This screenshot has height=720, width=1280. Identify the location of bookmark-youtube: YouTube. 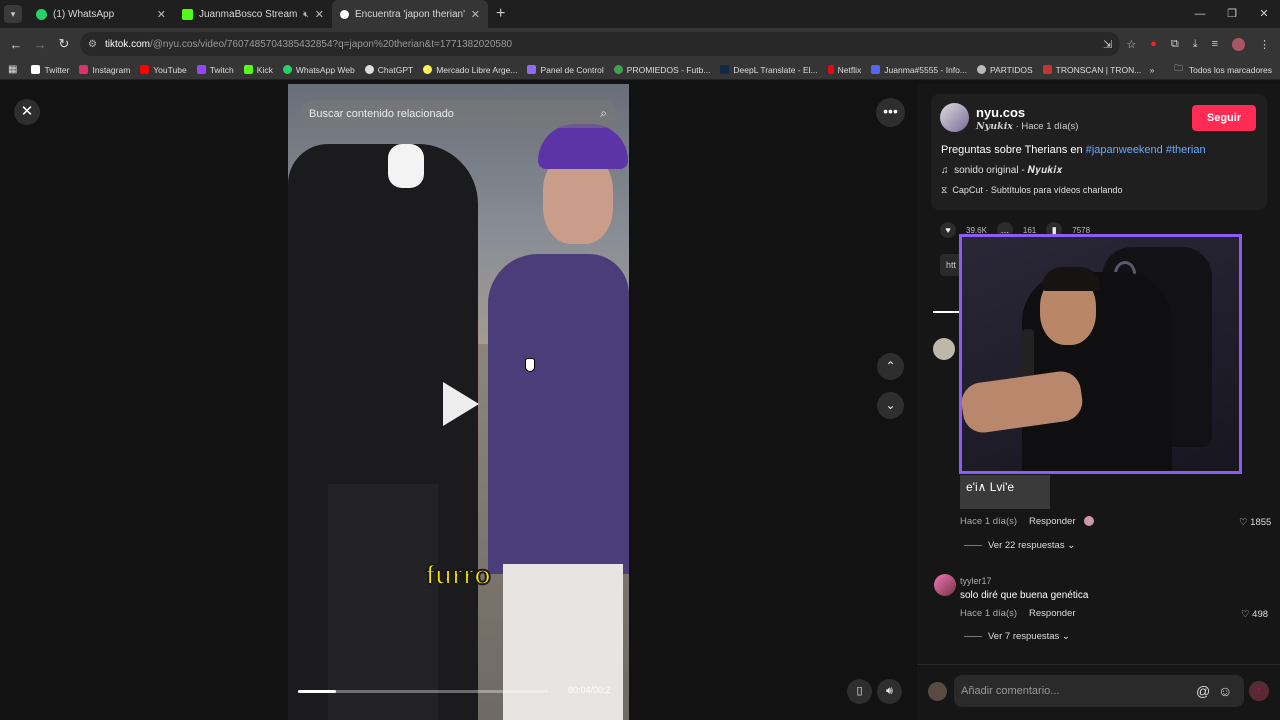
(163, 69).